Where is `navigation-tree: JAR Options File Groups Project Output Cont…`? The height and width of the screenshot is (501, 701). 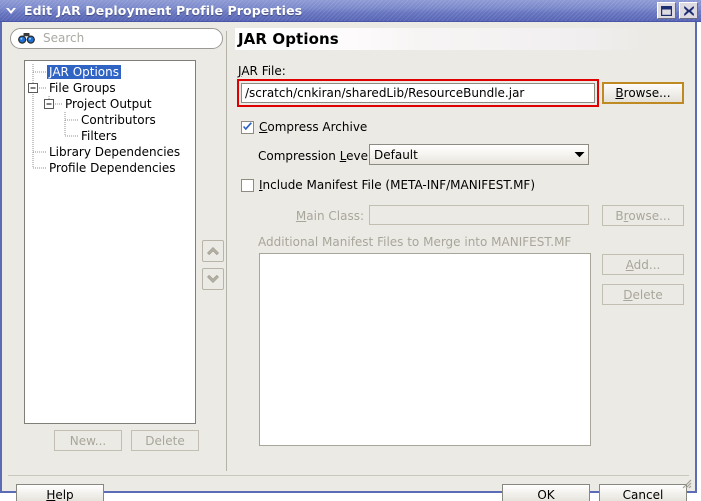
navigation-tree: JAR Options File Groups Project Output Cont… is located at coordinates (110, 118).